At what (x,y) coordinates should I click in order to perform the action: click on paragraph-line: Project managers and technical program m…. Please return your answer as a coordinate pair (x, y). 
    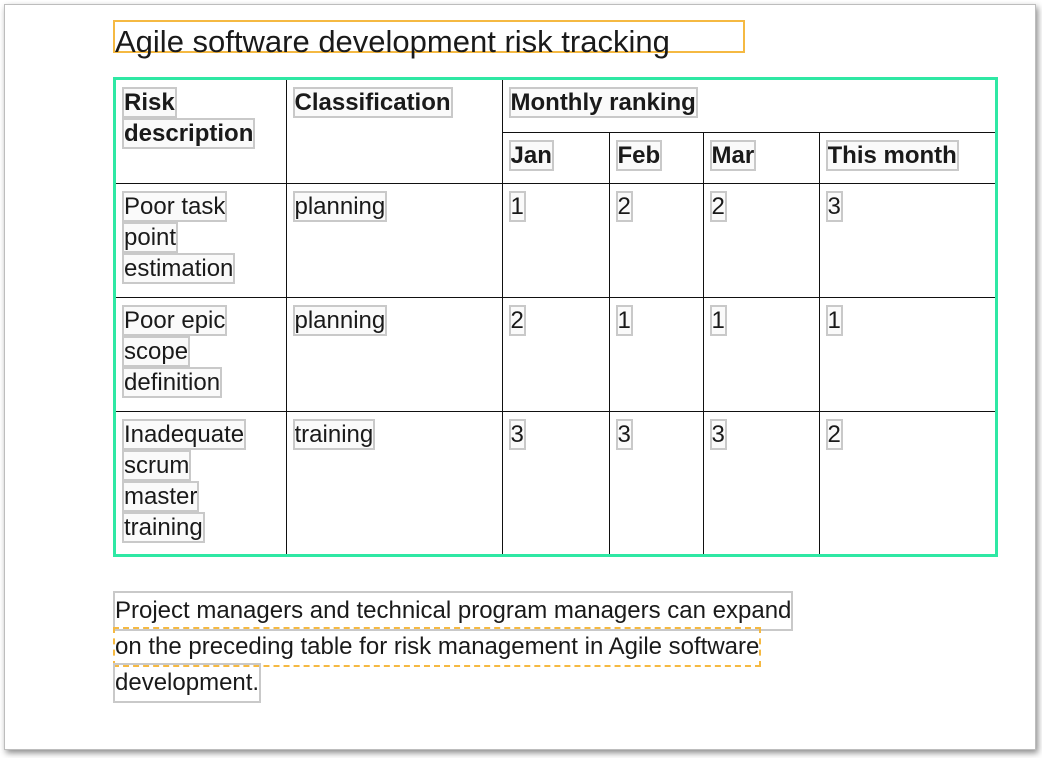
    Looking at the image, I should click on (453, 611).